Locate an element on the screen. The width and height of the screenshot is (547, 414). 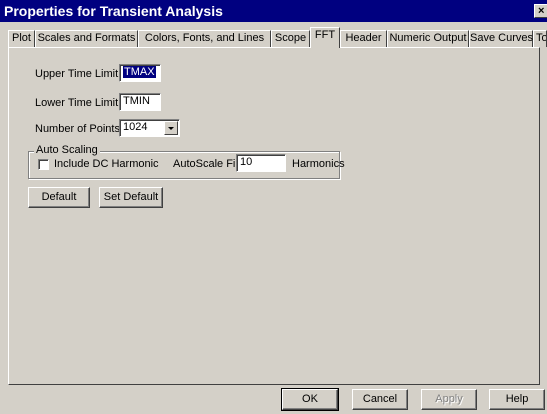
apply-button: Apply is located at coordinates (449, 399).